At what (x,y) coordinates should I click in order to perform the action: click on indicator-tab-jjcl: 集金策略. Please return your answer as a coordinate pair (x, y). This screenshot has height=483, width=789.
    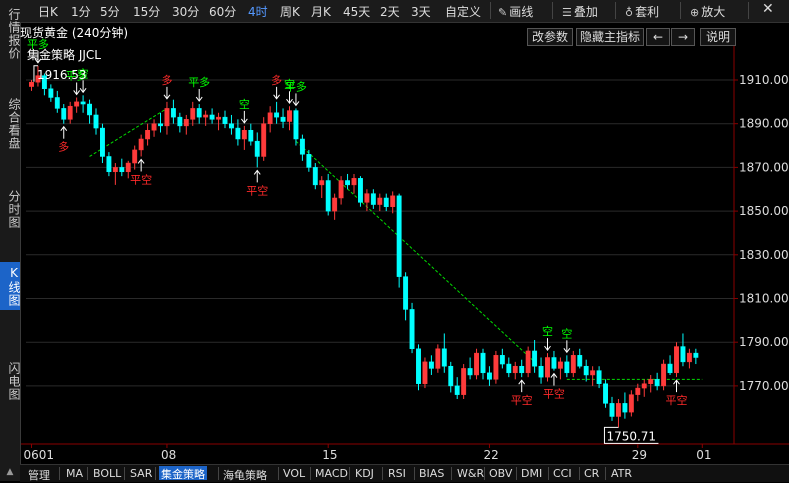
    Looking at the image, I should click on (183, 473).